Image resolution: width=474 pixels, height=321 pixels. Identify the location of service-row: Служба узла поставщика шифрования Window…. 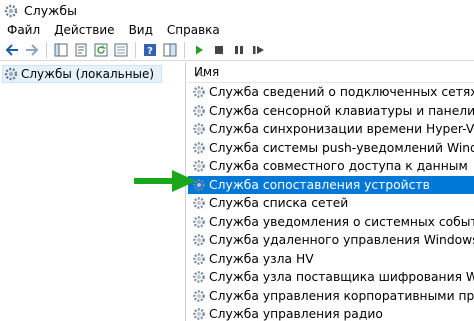
(331, 277).